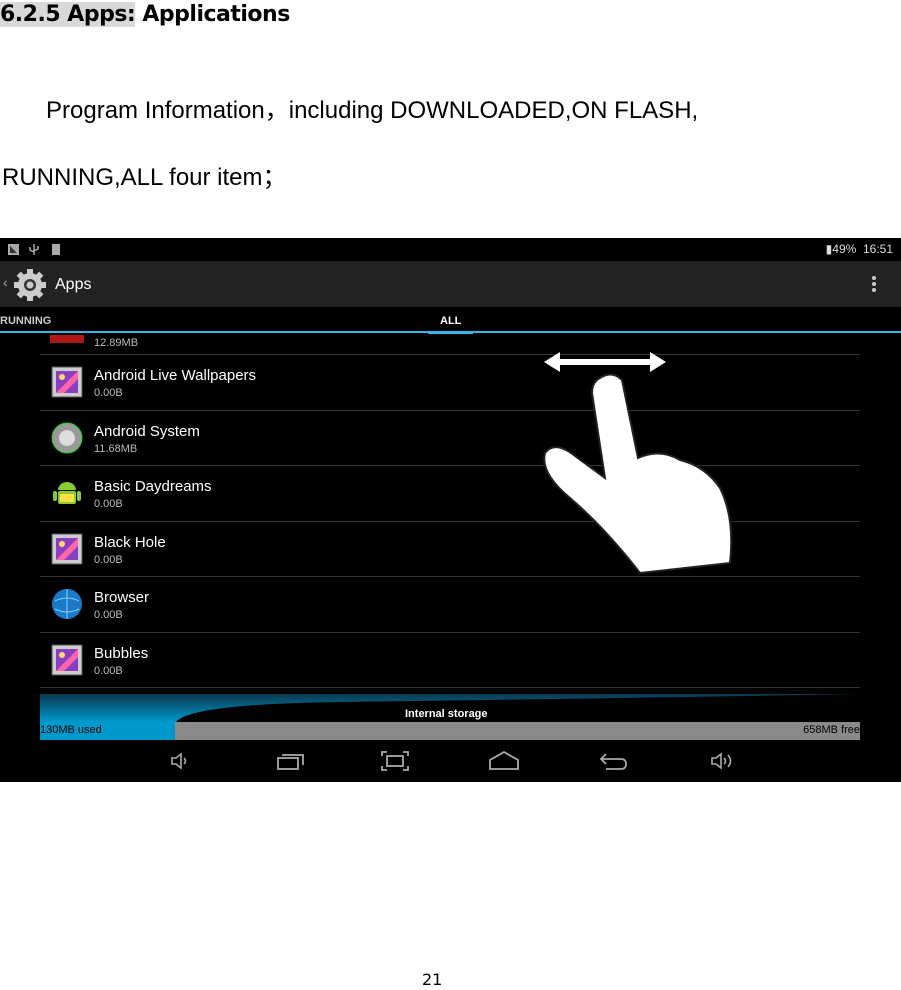  Describe the element at coordinates (130, 542) in the screenshot. I see `app-name: Black Hole` at that location.